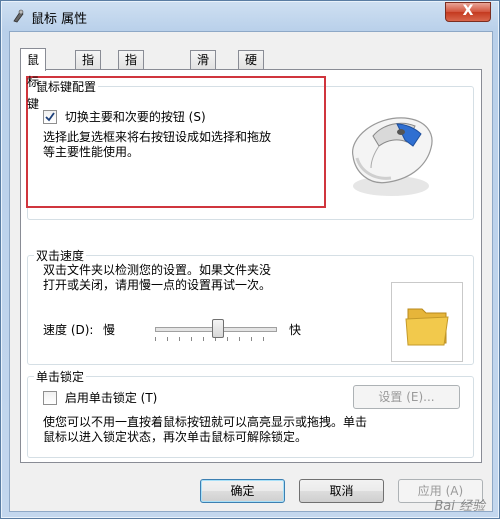  What do you see at coordinates (33, 79) in the screenshot?
I see `tab-mouse-buttons: 鼠标键` at bounding box center [33, 79].